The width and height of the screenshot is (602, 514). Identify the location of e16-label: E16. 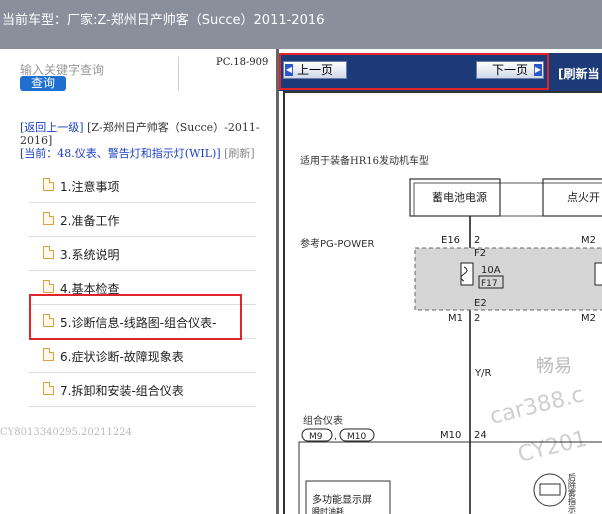
(450, 240).